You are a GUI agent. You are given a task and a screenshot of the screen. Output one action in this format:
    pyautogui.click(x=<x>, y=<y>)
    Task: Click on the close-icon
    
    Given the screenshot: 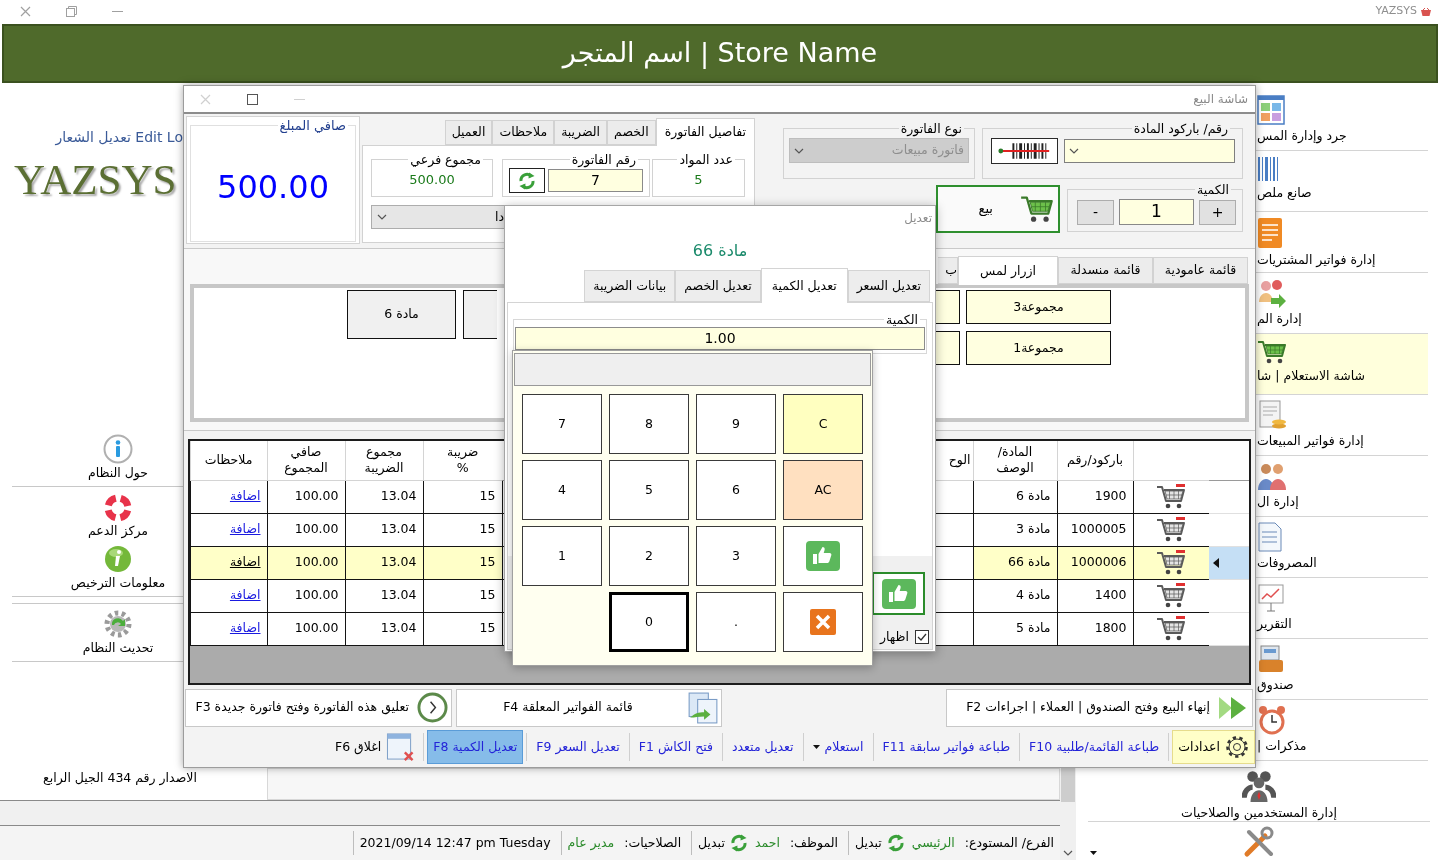 What is the action you would take?
    pyautogui.click(x=25, y=11)
    